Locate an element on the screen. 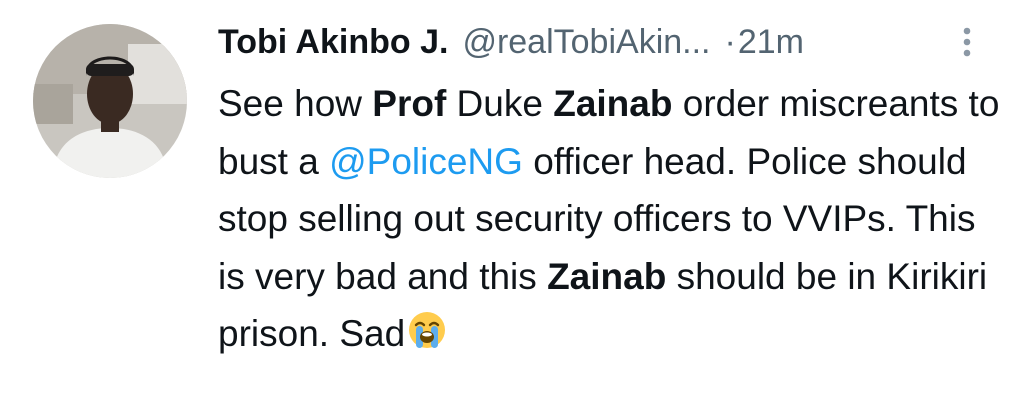 The width and height of the screenshot is (1024, 411). avatar is located at coordinates (110, 101).